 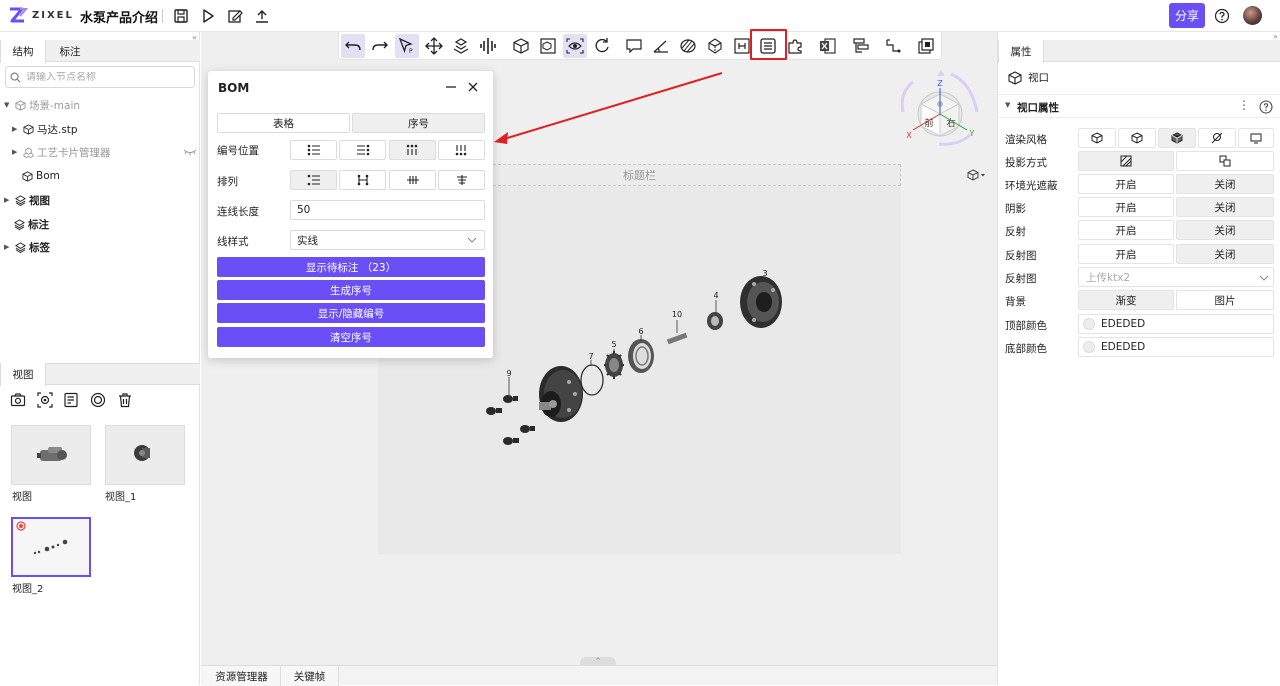 What do you see at coordinates (242, 676) in the screenshot?
I see `tab-resource-manager: 资源管理器` at bounding box center [242, 676].